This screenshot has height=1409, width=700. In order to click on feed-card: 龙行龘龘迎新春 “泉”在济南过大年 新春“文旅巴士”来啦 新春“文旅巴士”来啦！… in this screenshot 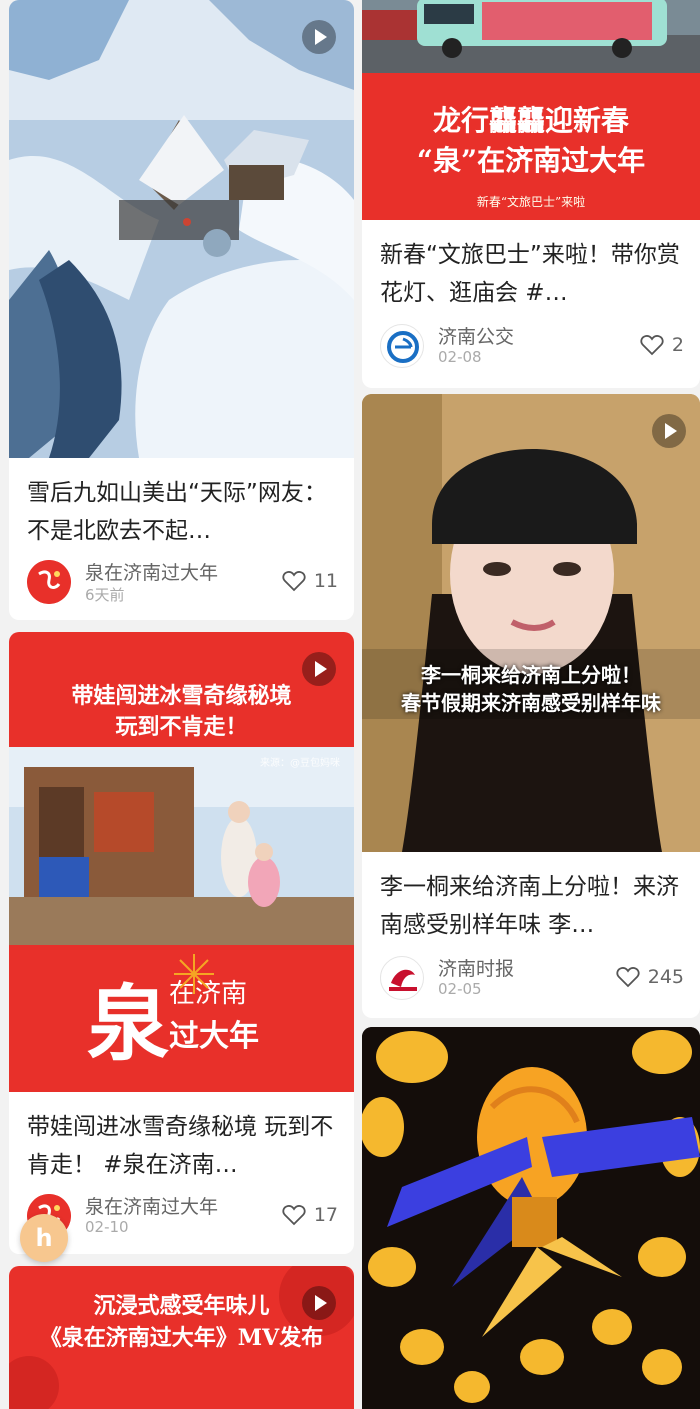, I will do `click(531, 194)`.